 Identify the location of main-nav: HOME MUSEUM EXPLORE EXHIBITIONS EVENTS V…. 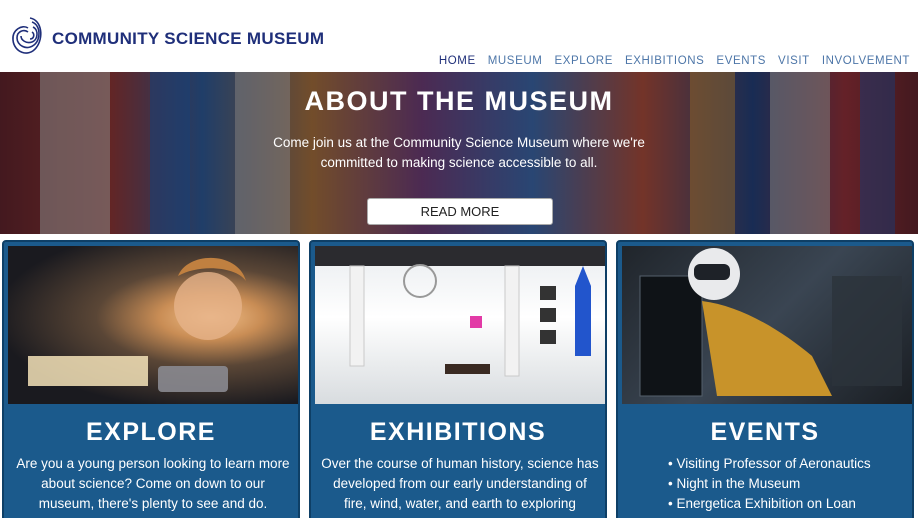
(674, 61).